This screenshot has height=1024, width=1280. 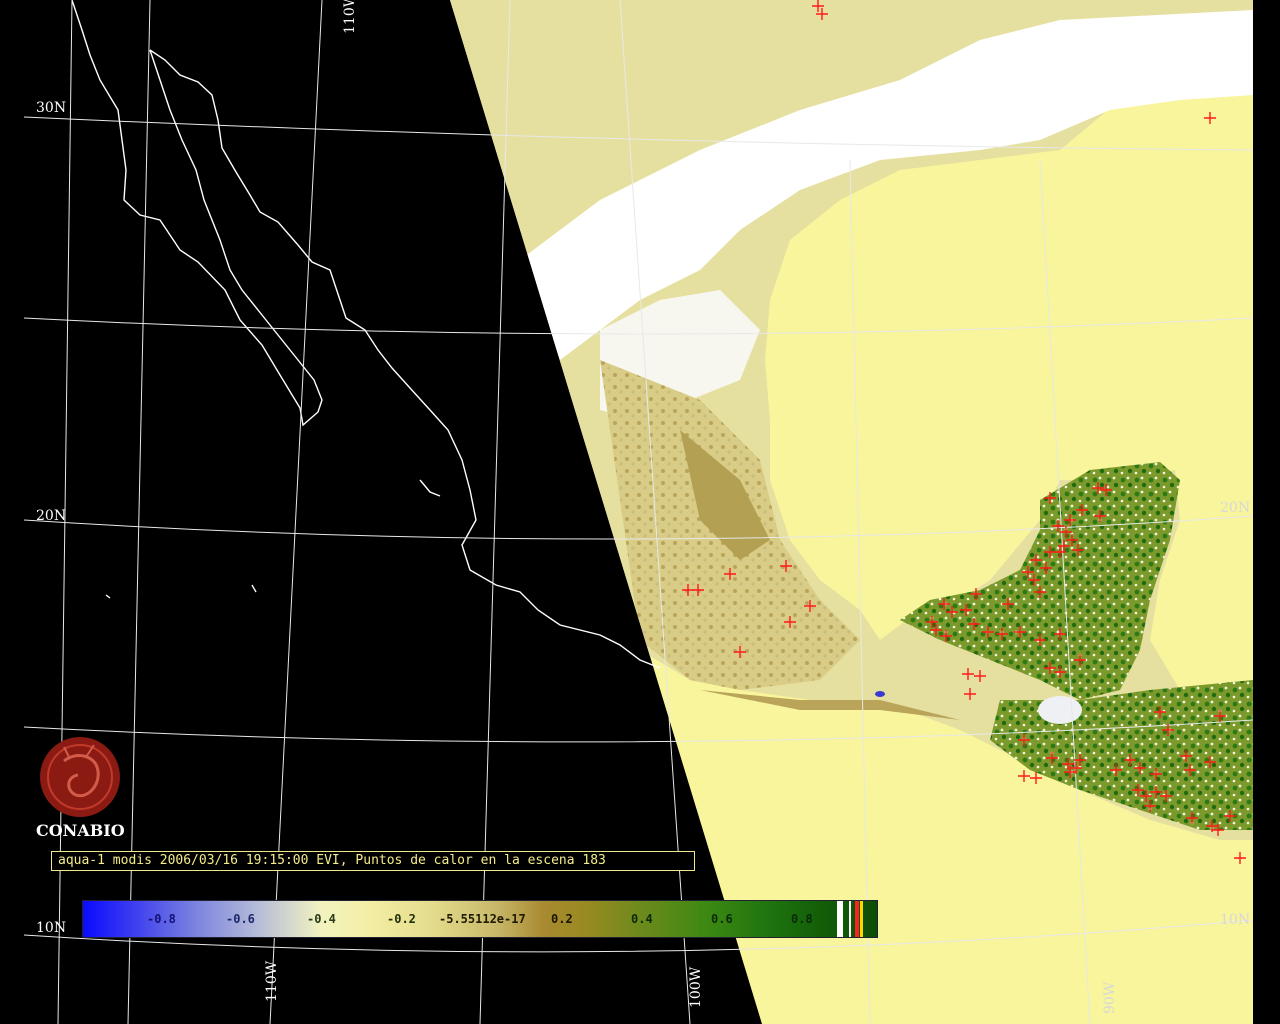 I want to click on lat-label-30n: 30N, so click(x=51, y=108).